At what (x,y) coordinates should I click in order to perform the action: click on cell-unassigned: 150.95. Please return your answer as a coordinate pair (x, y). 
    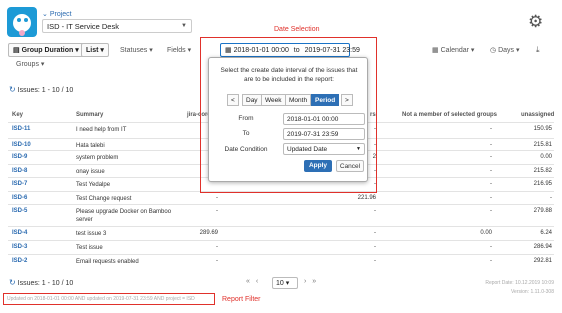
    Looking at the image, I should click on (542, 129).